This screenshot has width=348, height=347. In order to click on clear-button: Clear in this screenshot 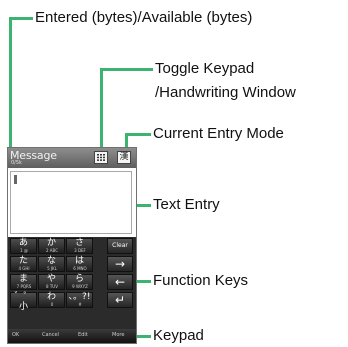, I will do `click(120, 246)`.